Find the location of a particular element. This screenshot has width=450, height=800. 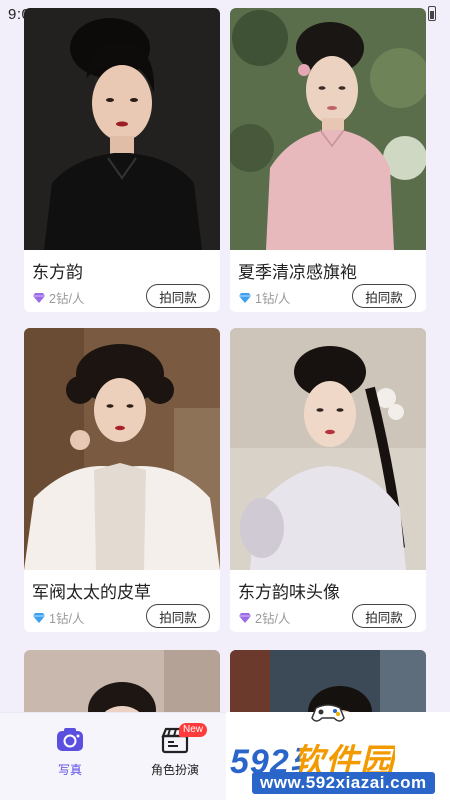

tab-label: 角色扮演 is located at coordinates (174, 770).